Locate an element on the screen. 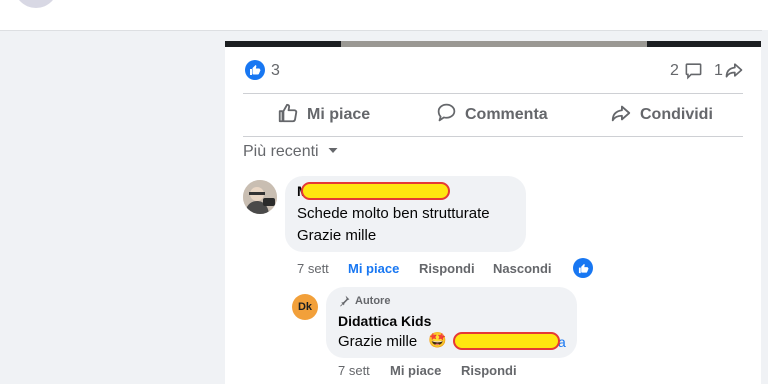 The height and width of the screenshot is (384, 768). thumbs-up-icon is located at coordinates (288, 115).